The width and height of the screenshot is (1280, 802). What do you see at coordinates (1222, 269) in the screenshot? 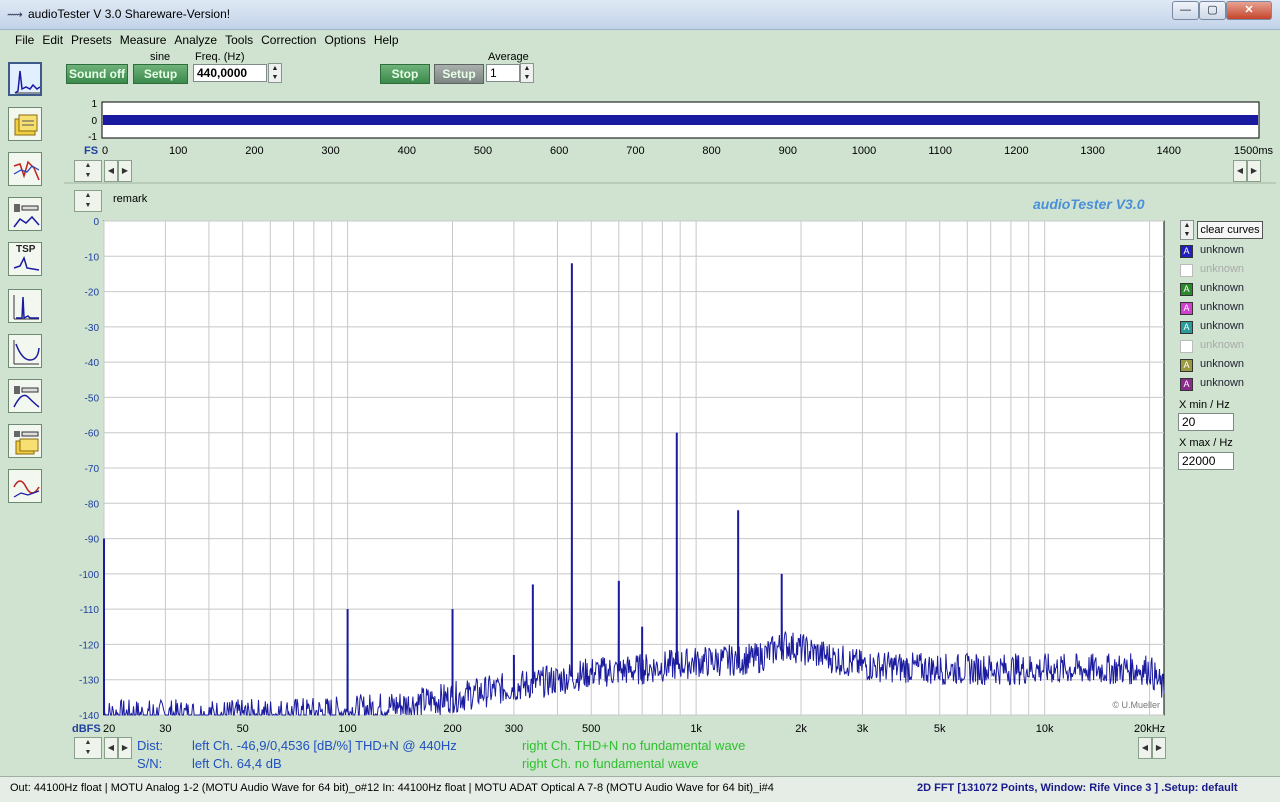
I see `curve-label-2: unknown` at bounding box center [1222, 269].